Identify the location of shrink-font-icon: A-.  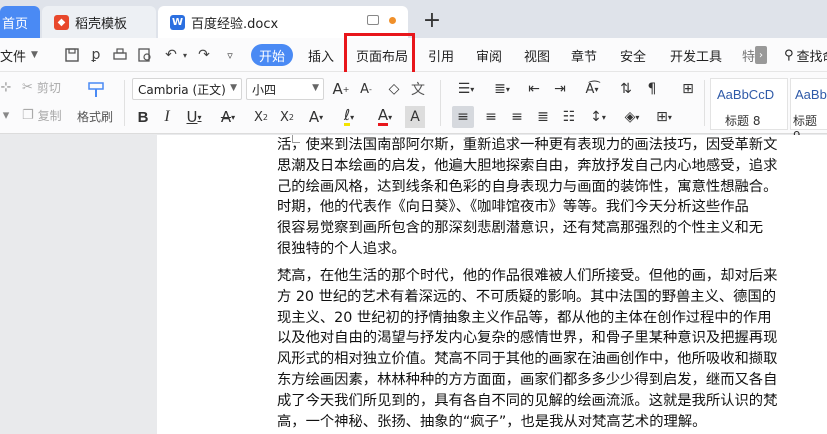
(366, 89).